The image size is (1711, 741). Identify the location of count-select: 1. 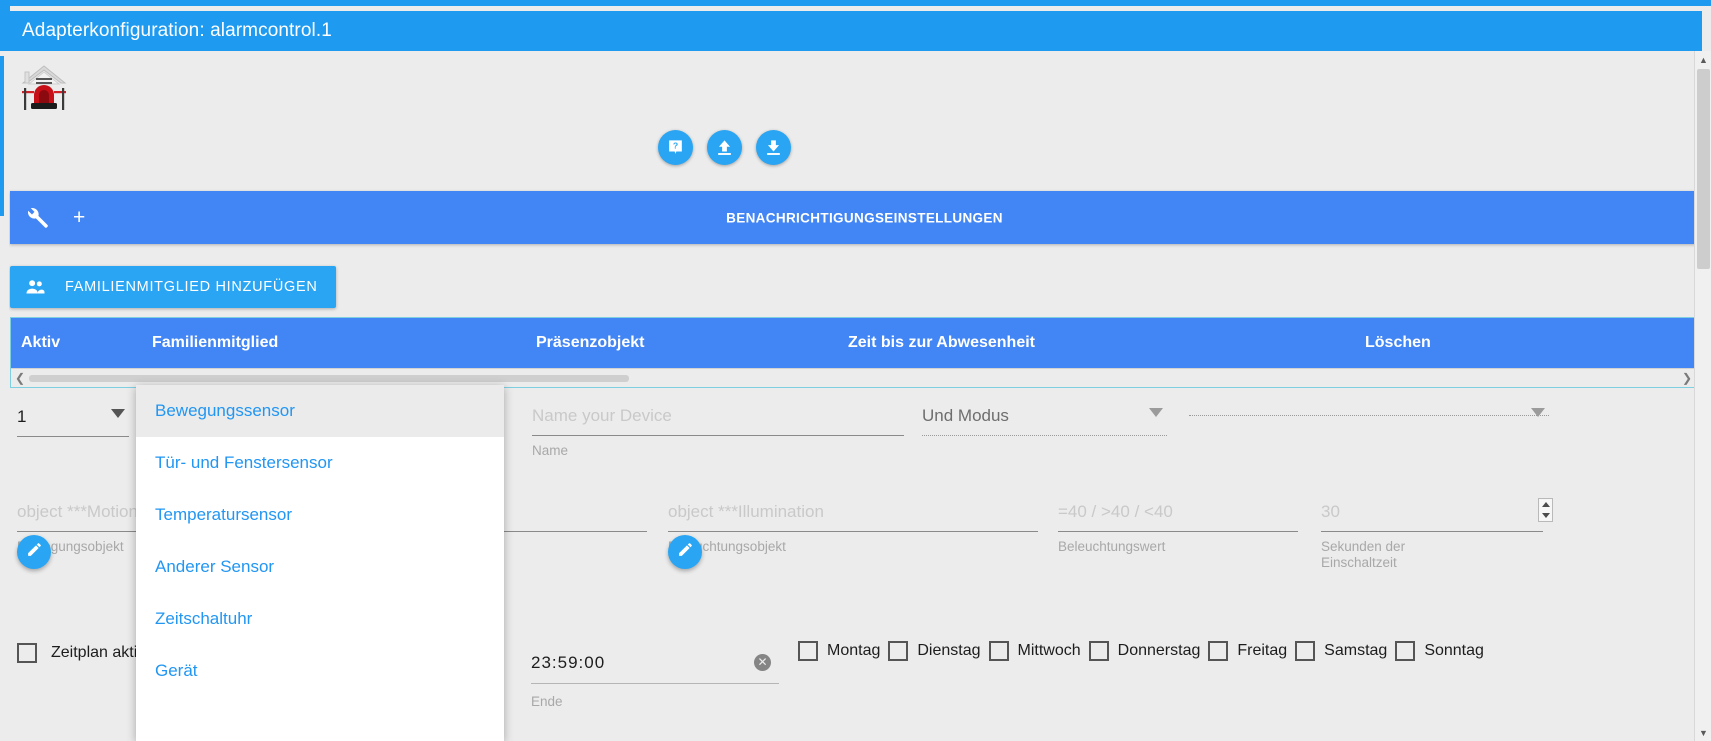
(73, 422).